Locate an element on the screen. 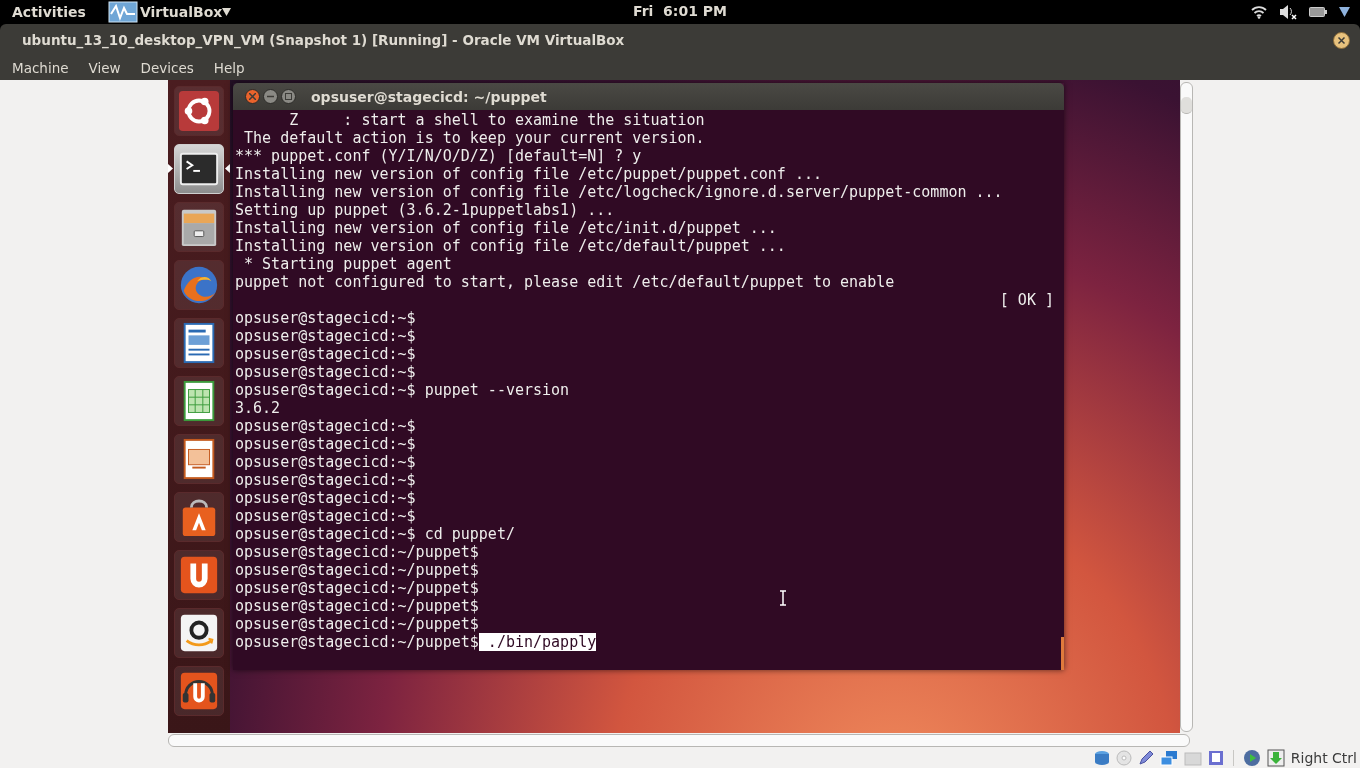 The width and height of the screenshot is (1360, 768). horizontal-scrollbar is located at coordinates (679, 740).